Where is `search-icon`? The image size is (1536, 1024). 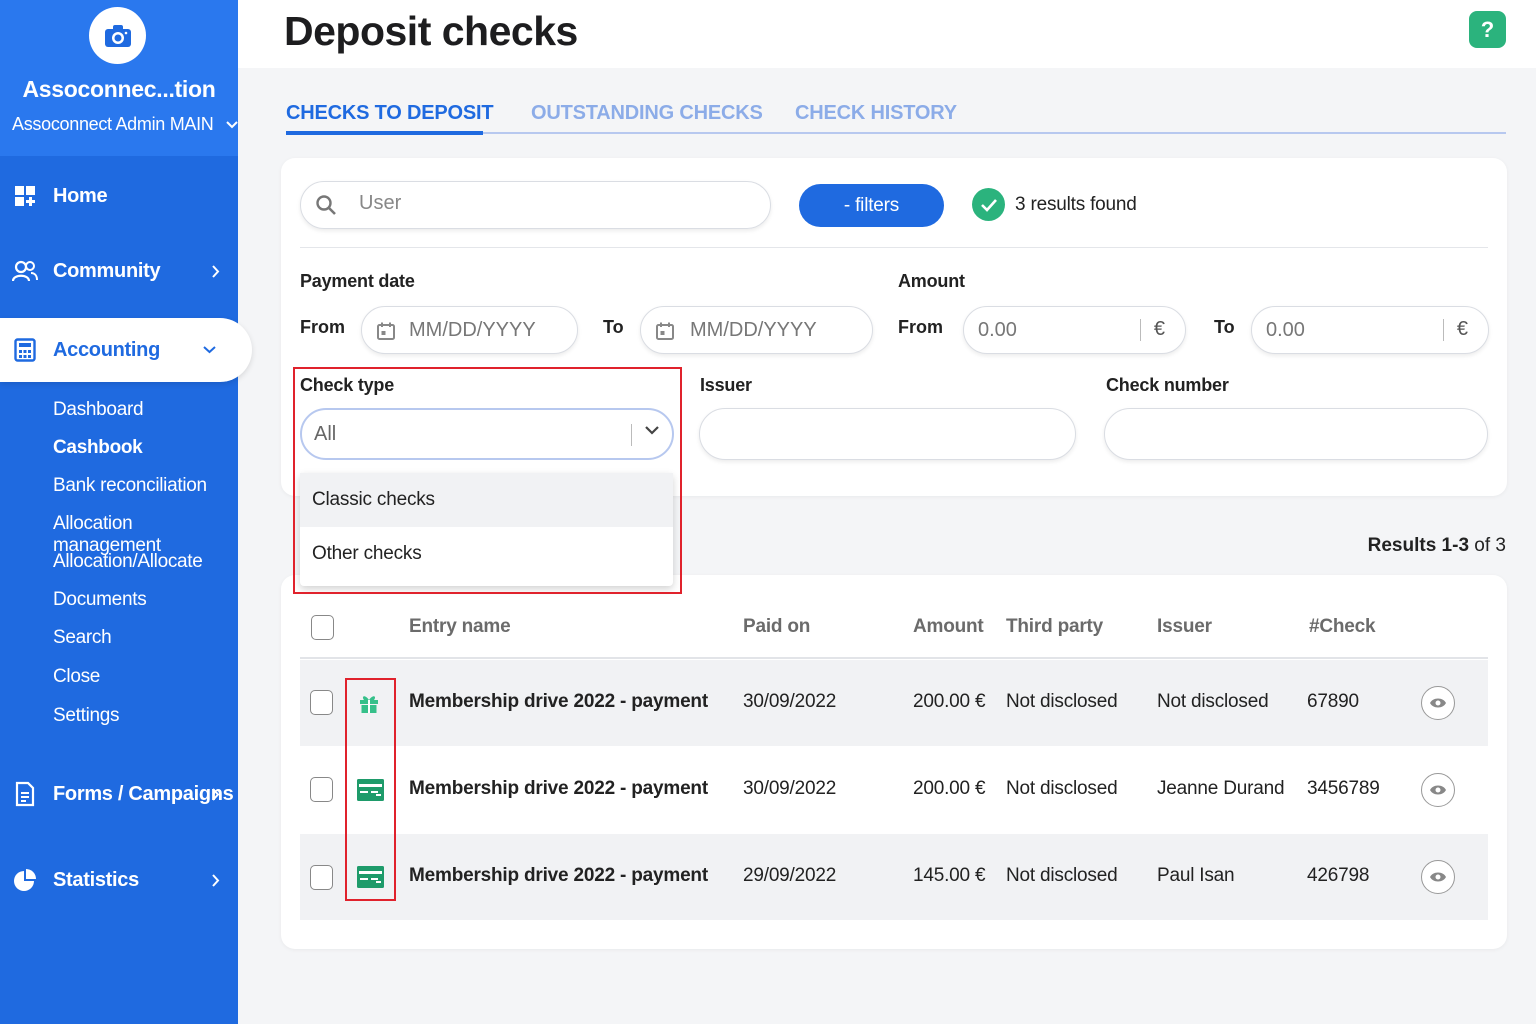
search-icon is located at coordinates (326, 205).